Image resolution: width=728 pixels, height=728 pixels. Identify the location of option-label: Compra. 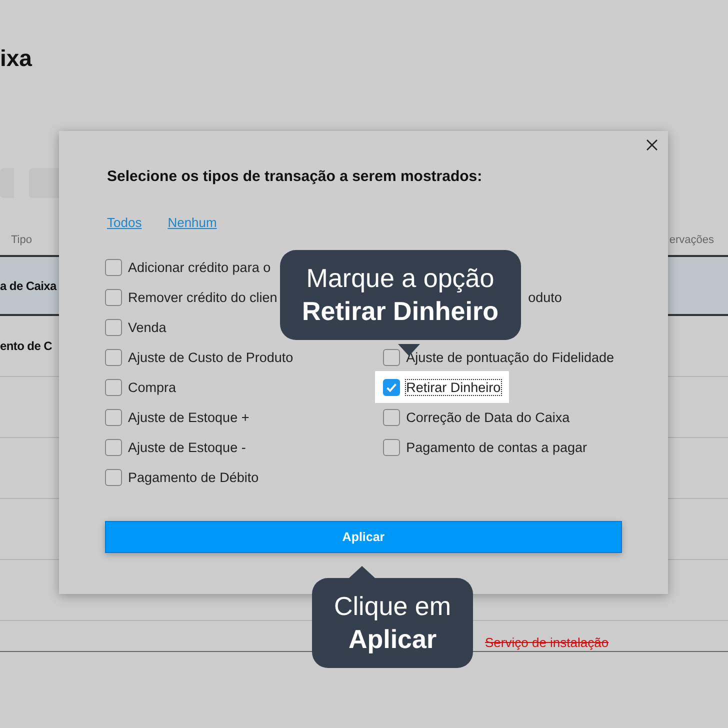
(152, 387).